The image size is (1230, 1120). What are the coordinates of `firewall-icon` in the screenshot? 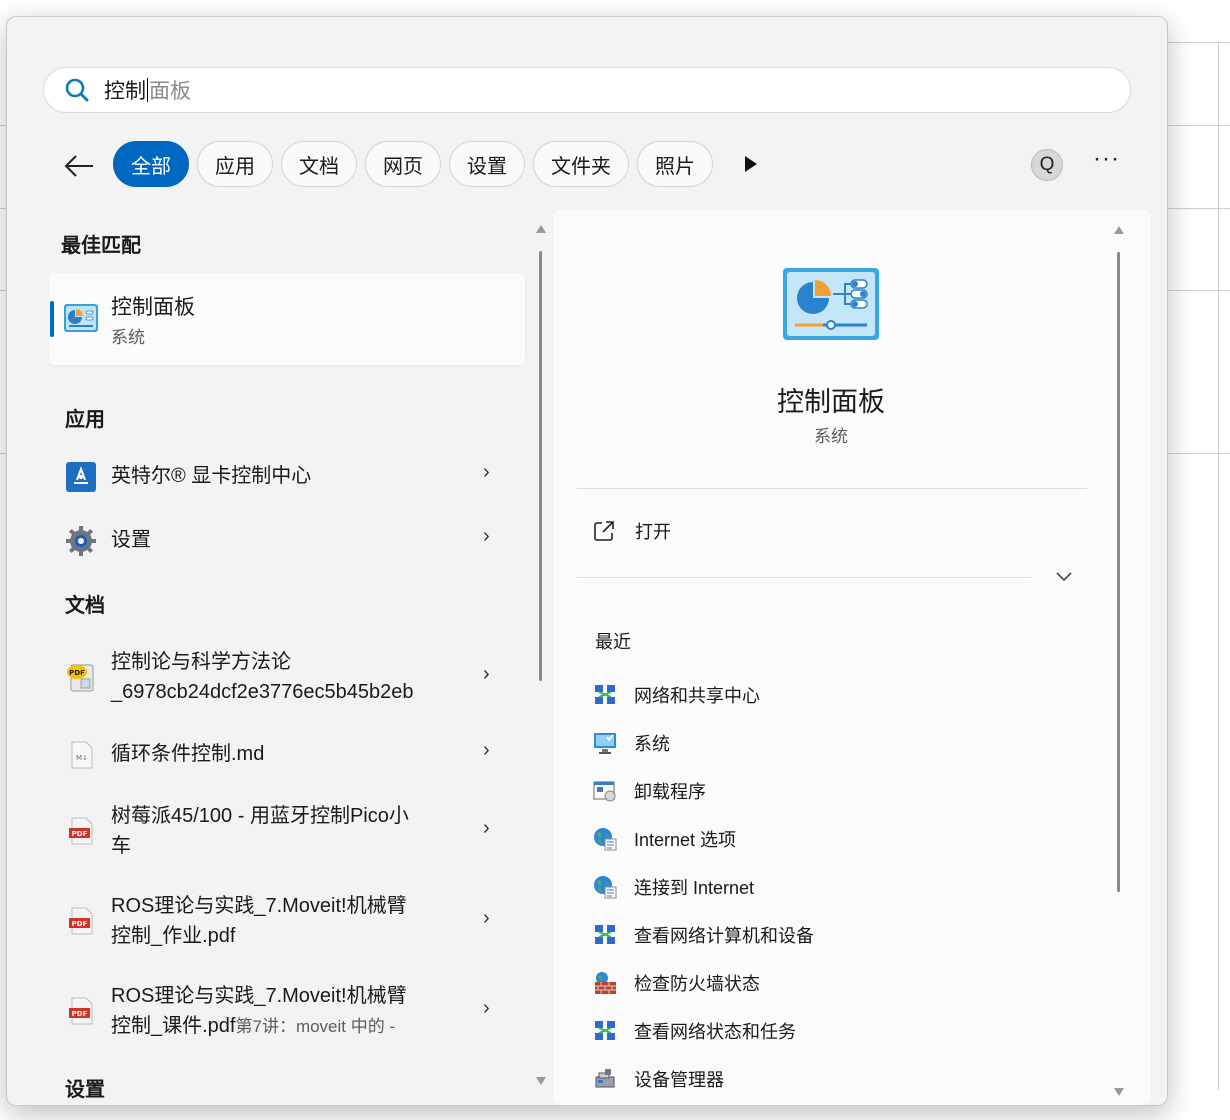 It's located at (605, 983).